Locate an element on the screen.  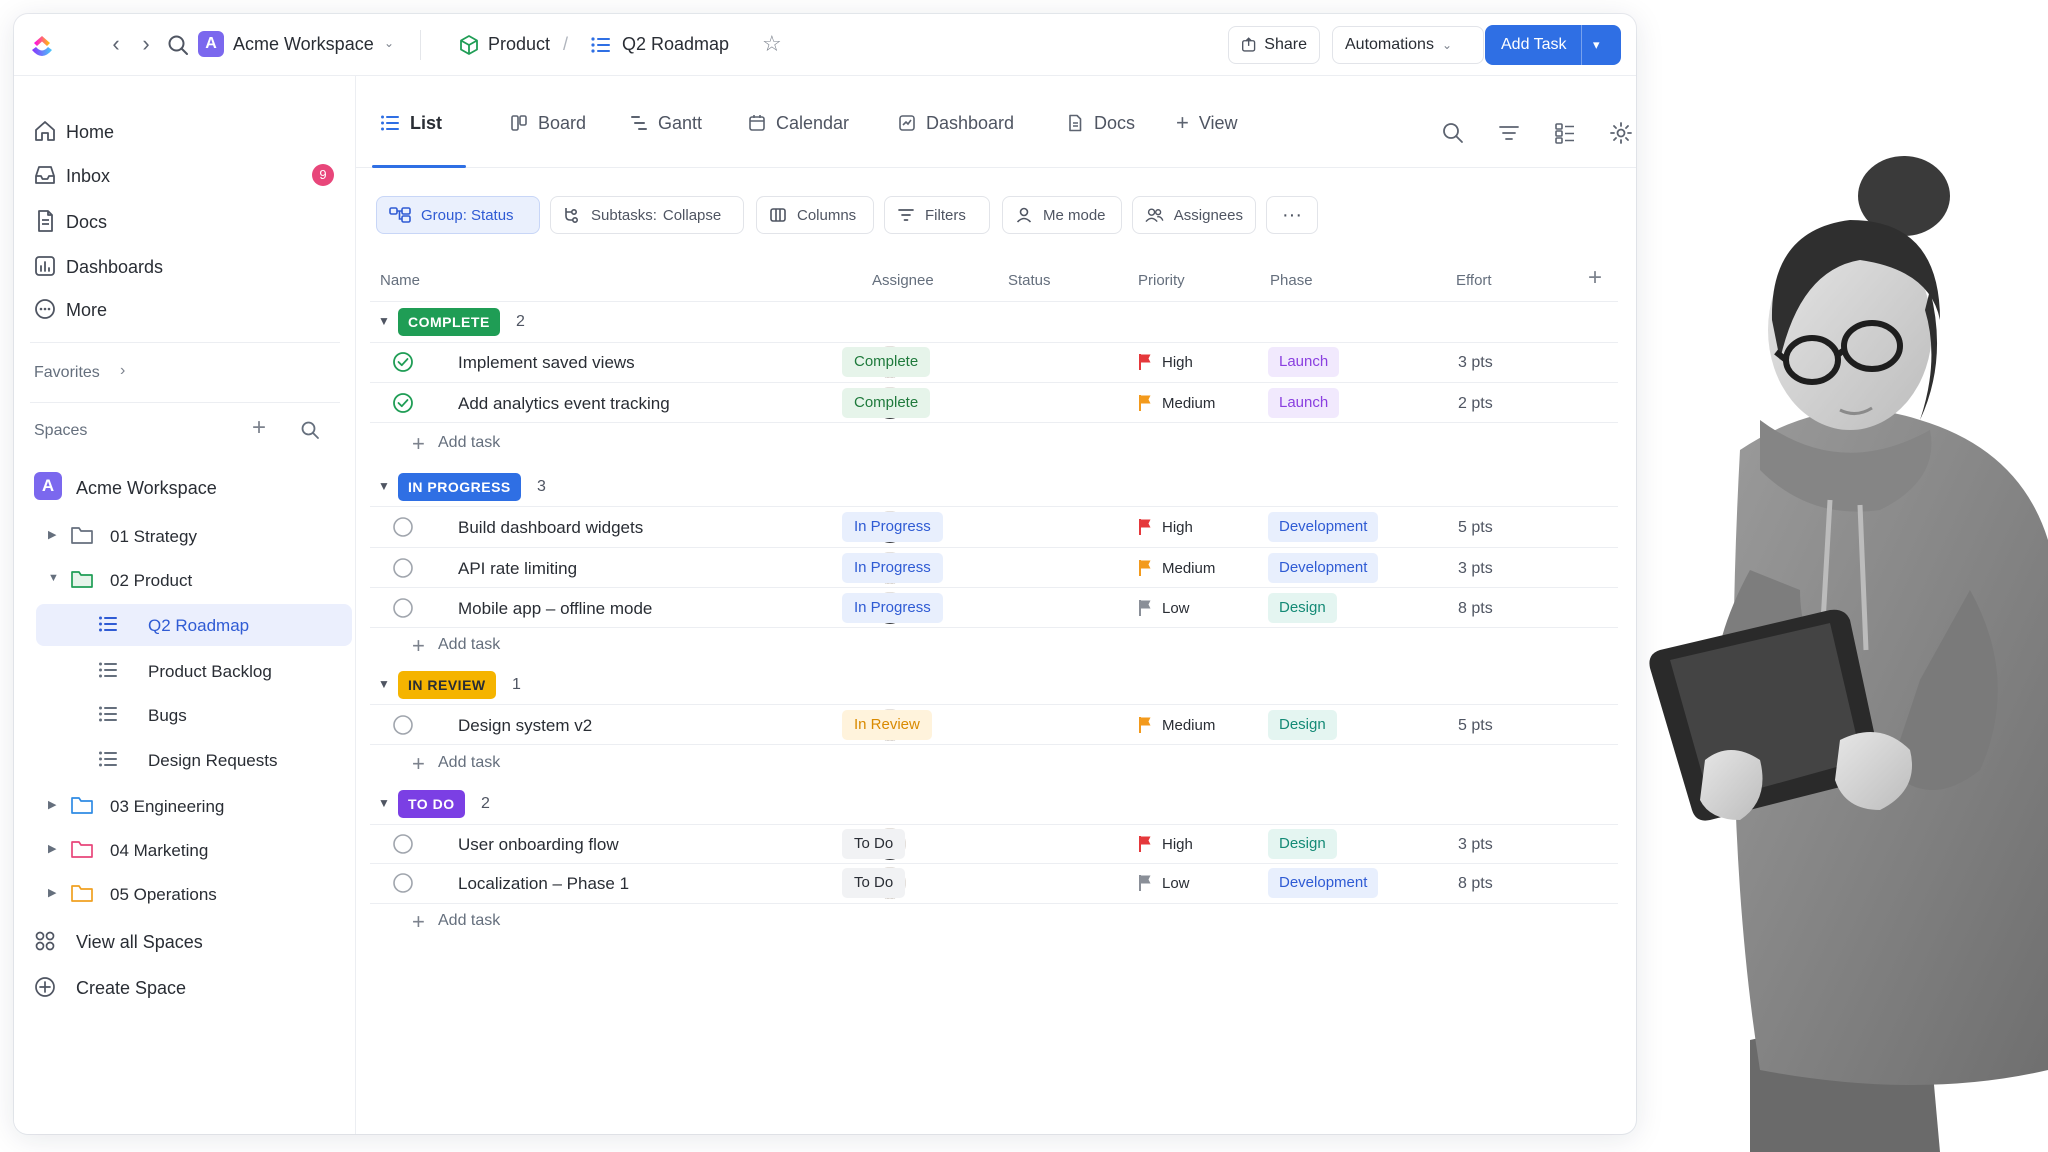
group-status-pill: COMPLETE is located at coordinates (449, 322).